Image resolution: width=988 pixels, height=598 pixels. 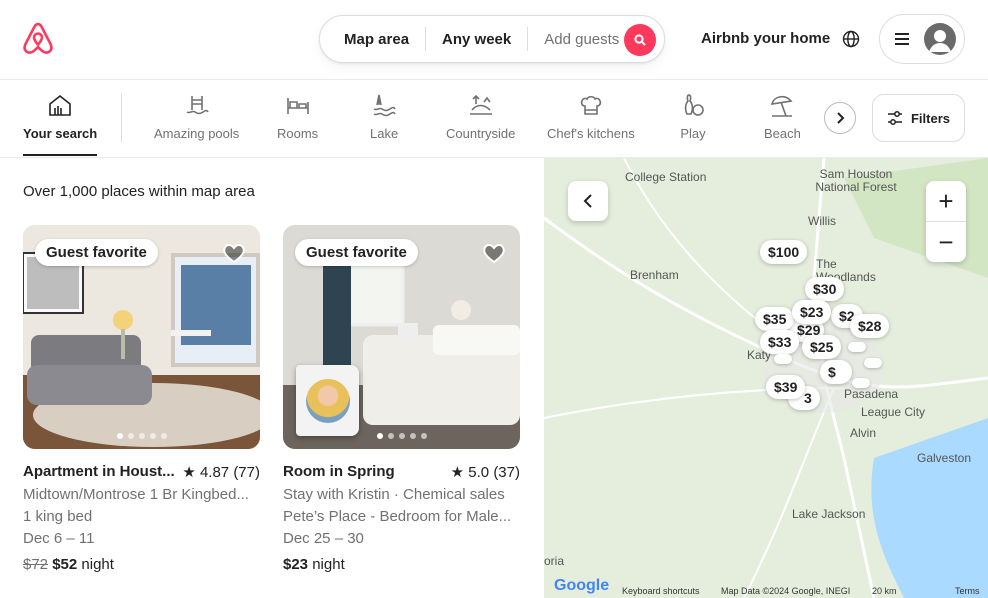 I want to click on filters-label: Filters, so click(x=930, y=118).